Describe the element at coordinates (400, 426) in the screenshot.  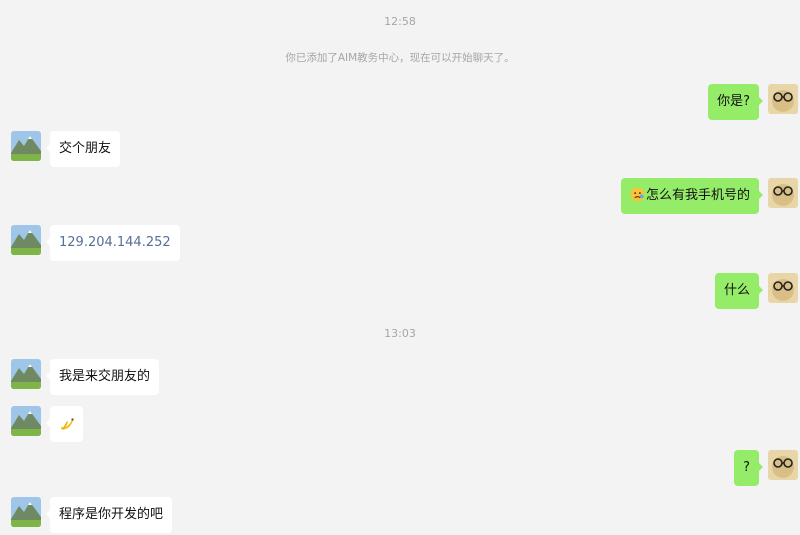
I see `message-row-received` at that location.